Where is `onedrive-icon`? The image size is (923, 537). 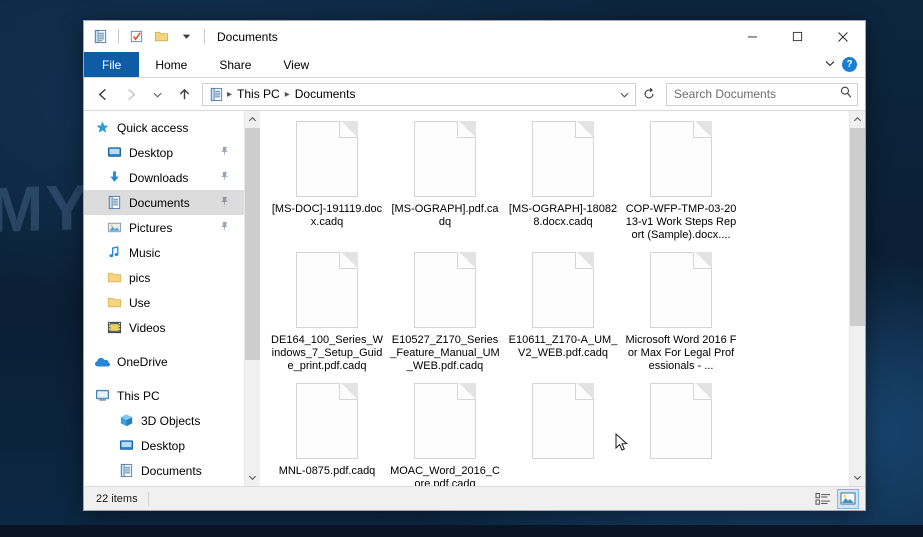
onedrive-icon is located at coordinates (102, 362).